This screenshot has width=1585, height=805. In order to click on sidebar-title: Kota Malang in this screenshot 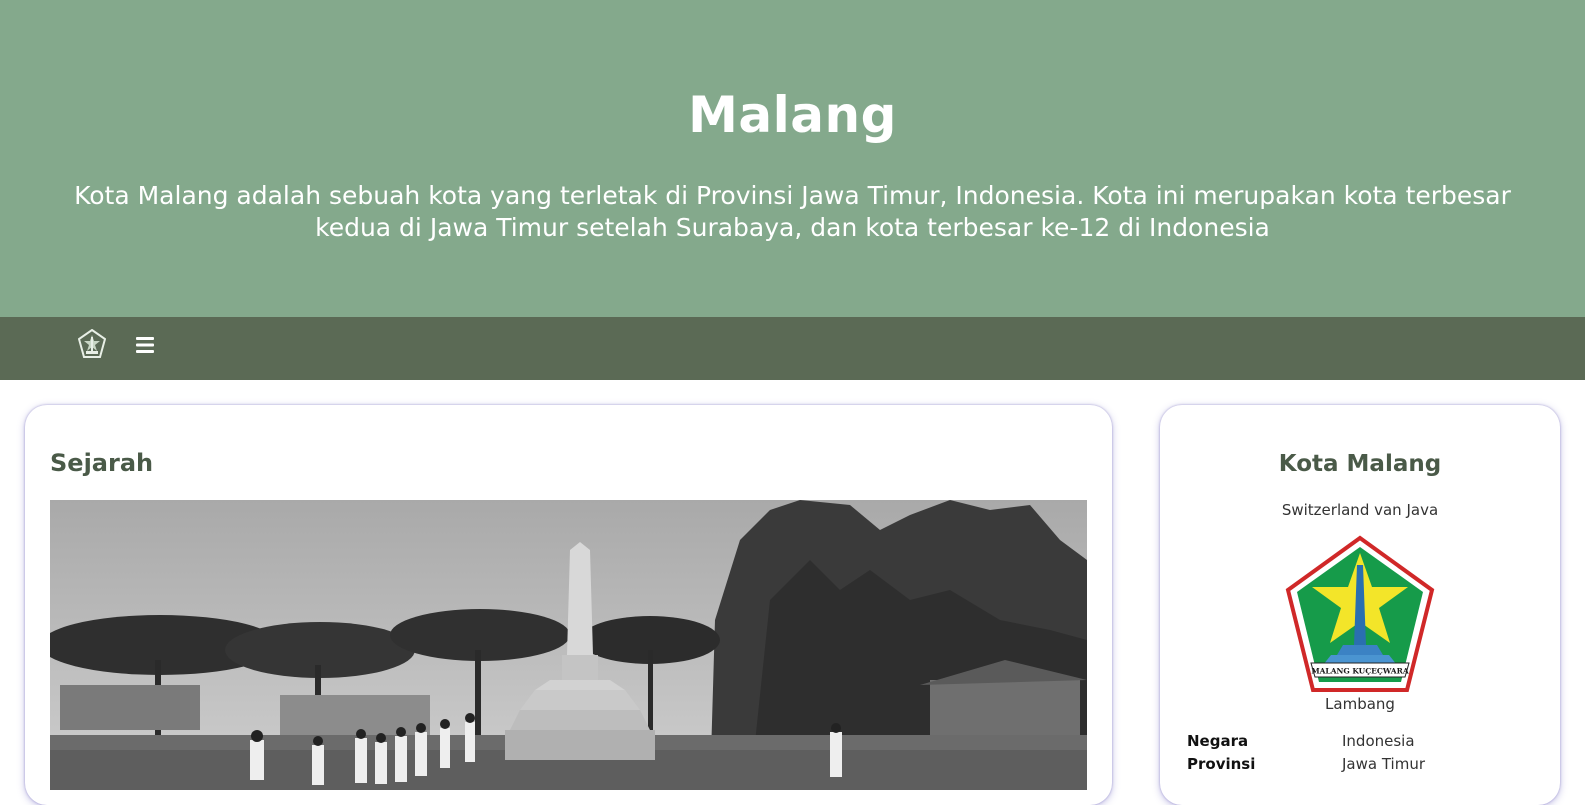, I will do `click(1360, 464)`.